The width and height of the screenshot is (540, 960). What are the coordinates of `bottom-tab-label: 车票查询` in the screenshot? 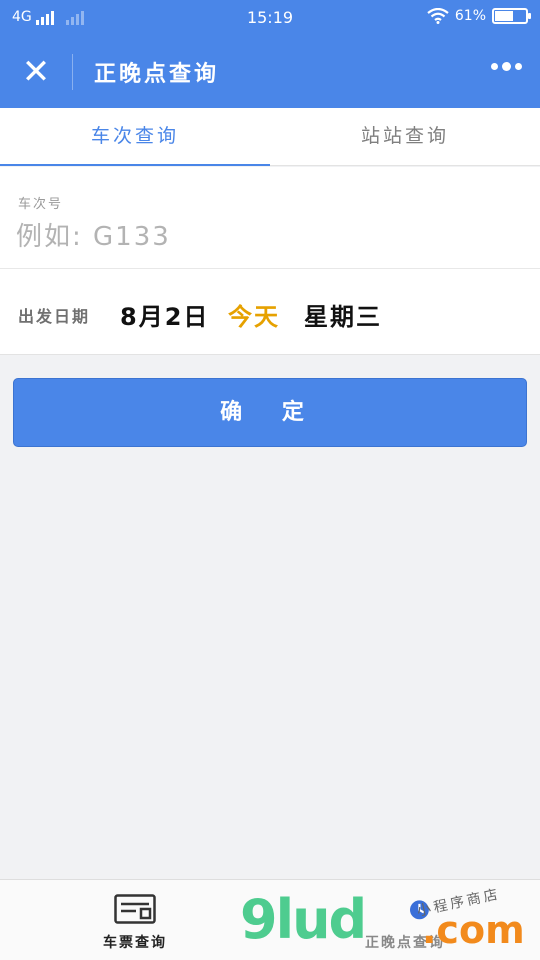 It's located at (135, 943).